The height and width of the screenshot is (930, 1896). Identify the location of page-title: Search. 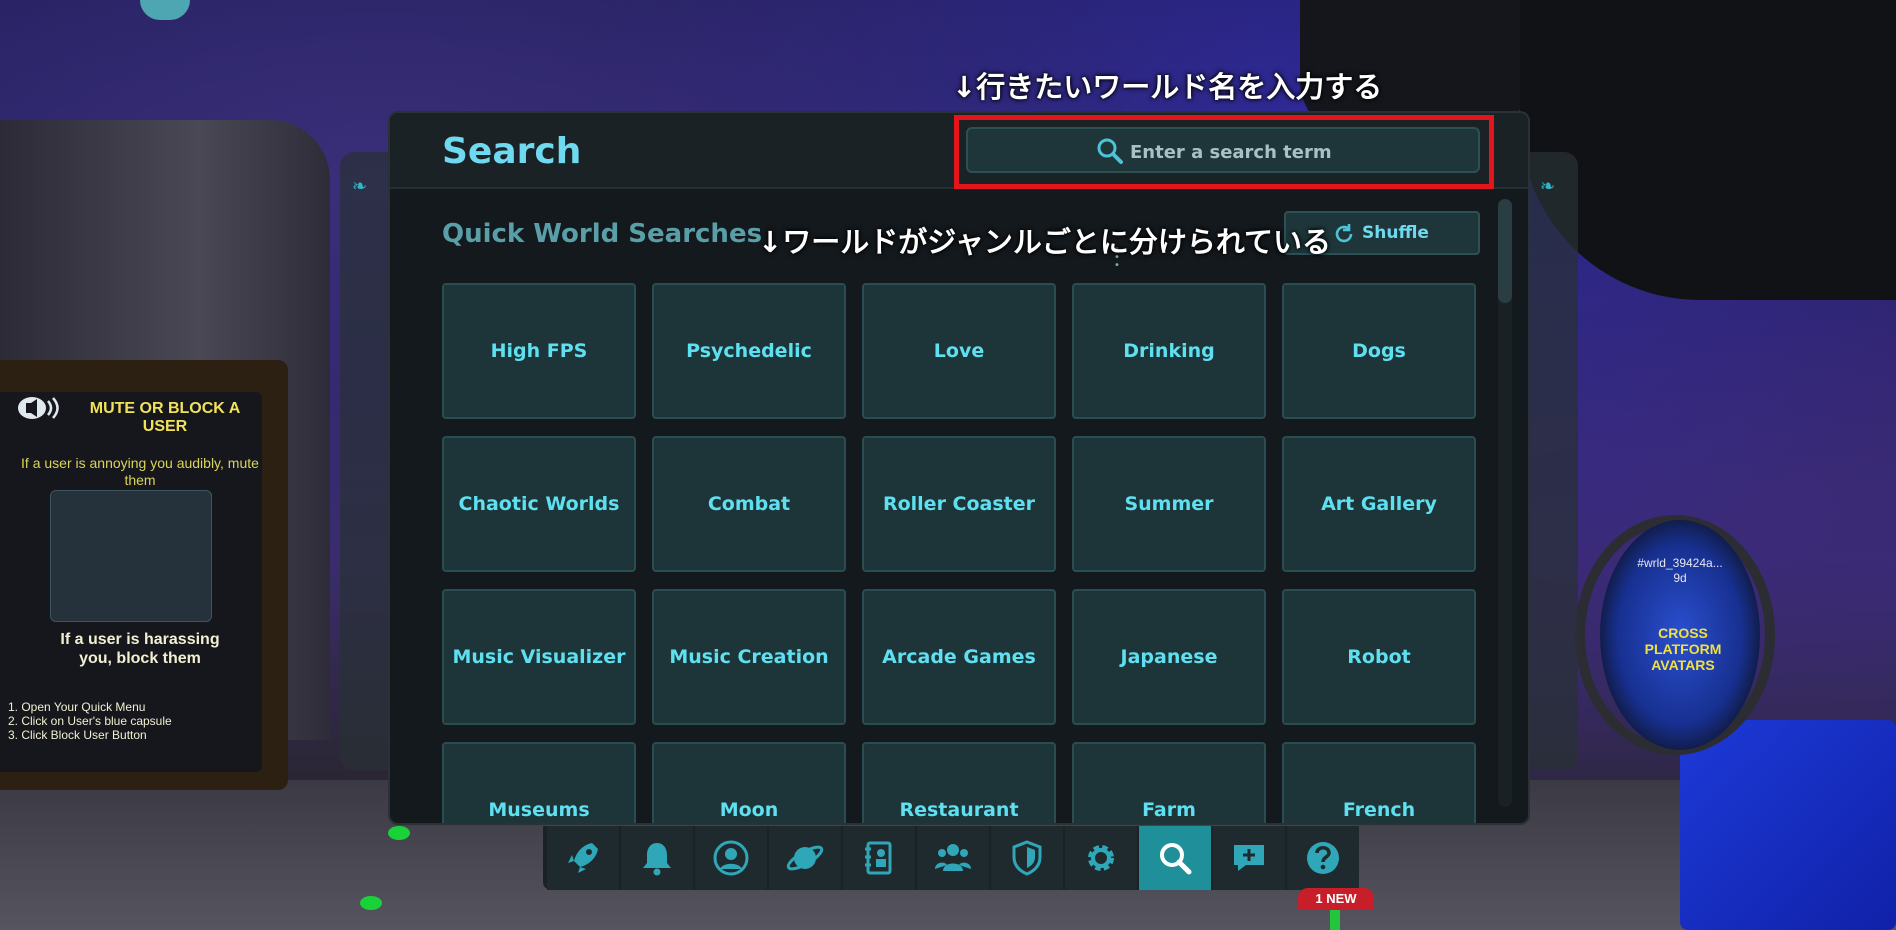
(512, 151).